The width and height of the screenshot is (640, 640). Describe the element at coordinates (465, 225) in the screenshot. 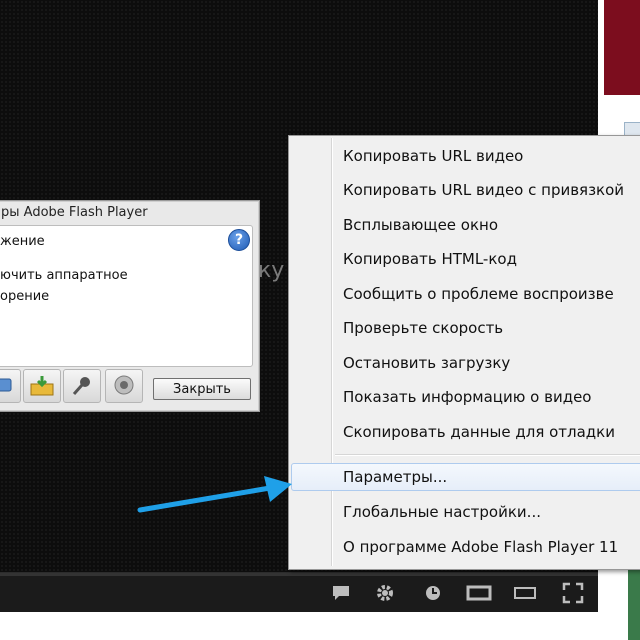

I see `menu-item-popout: Всплывающее окно` at that location.